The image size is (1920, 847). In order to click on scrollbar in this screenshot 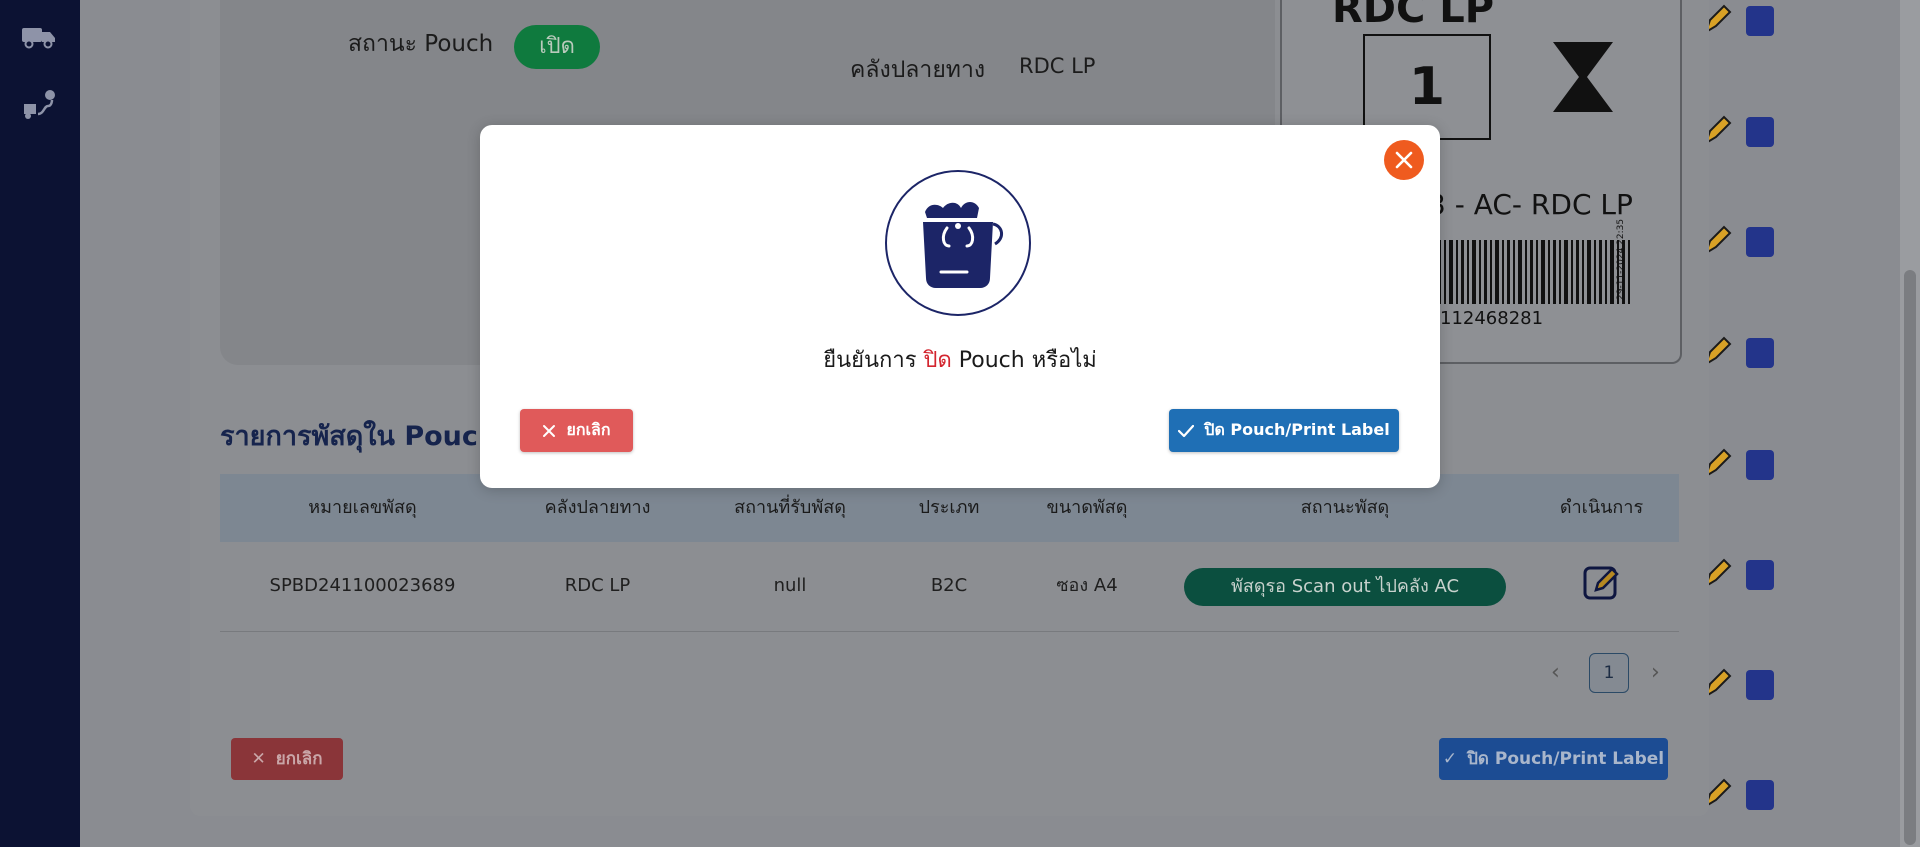, I will do `click(1910, 423)`.